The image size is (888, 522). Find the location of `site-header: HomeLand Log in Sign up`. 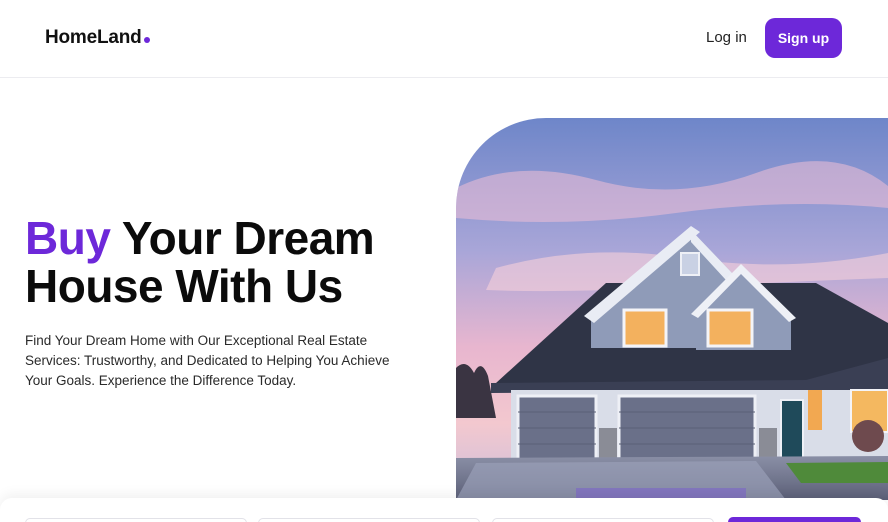

site-header: HomeLand Log in Sign up is located at coordinates (444, 39).